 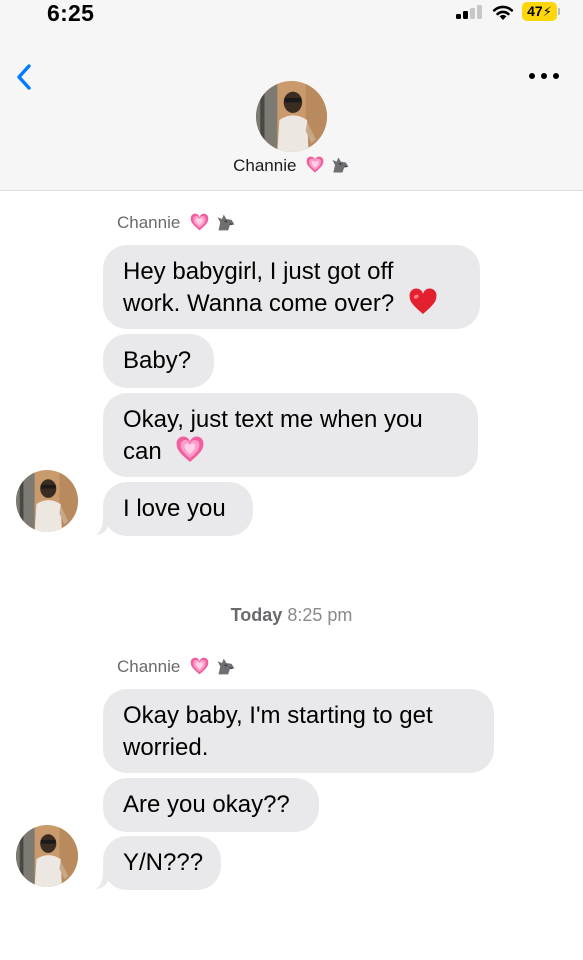 What do you see at coordinates (174, 508) in the screenshot?
I see `message-line: I love you` at bounding box center [174, 508].